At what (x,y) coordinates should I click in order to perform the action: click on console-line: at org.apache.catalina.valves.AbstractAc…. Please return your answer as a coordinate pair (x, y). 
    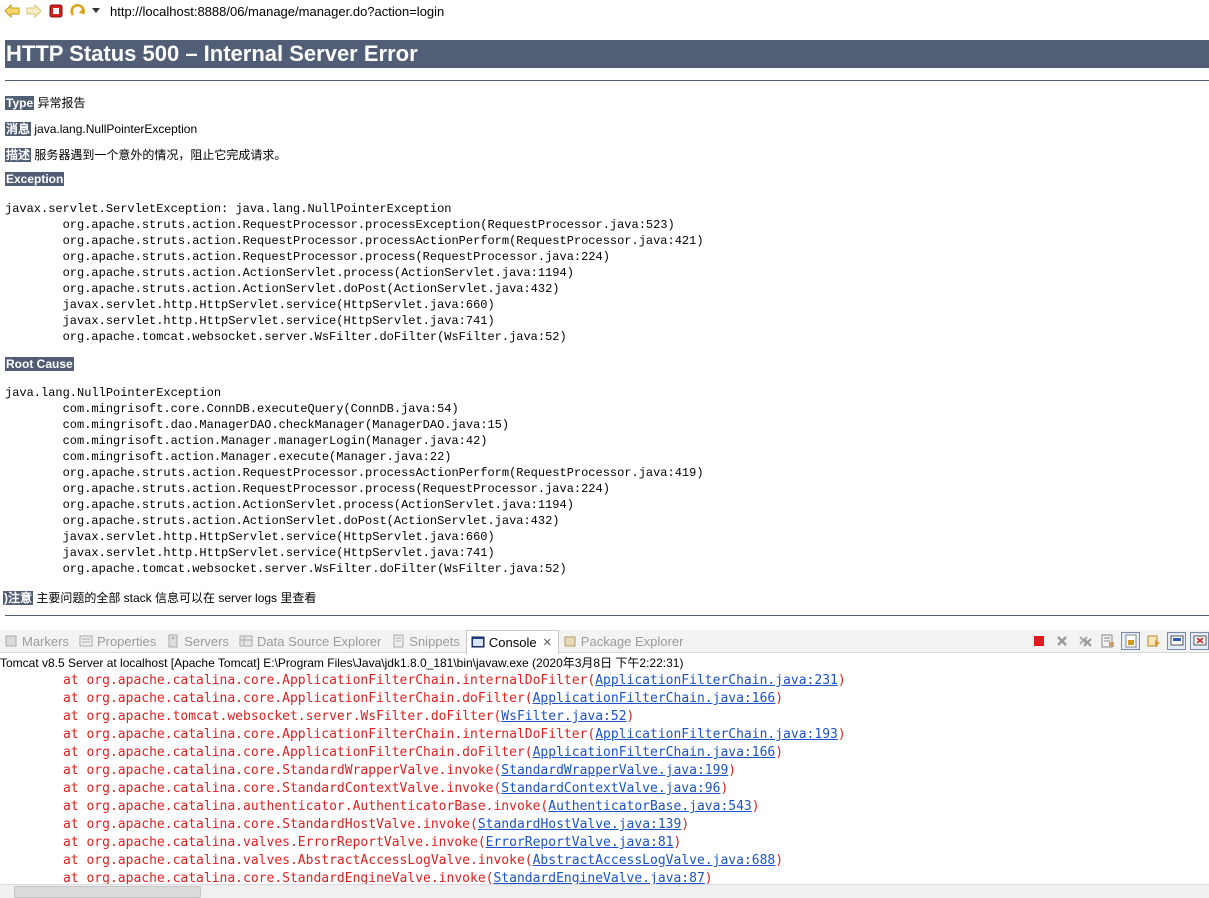
    Looking at the image, I should click on (423, 860).